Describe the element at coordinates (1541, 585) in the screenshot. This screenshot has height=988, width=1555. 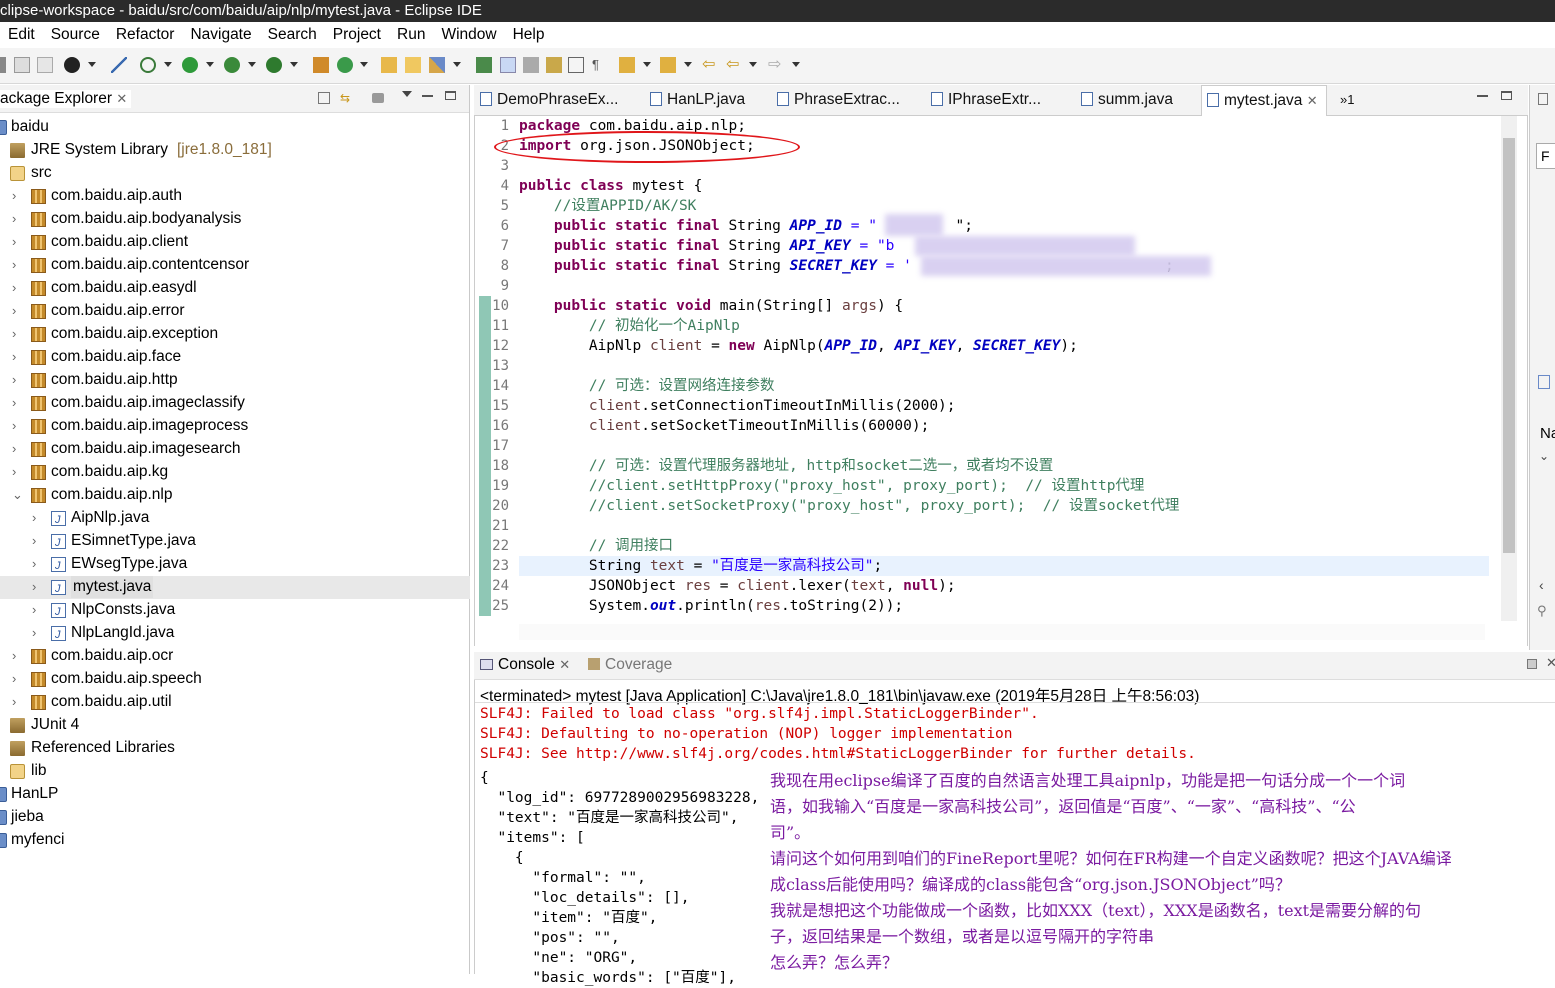
I see `chevron-left-icon: ‹` at that location.